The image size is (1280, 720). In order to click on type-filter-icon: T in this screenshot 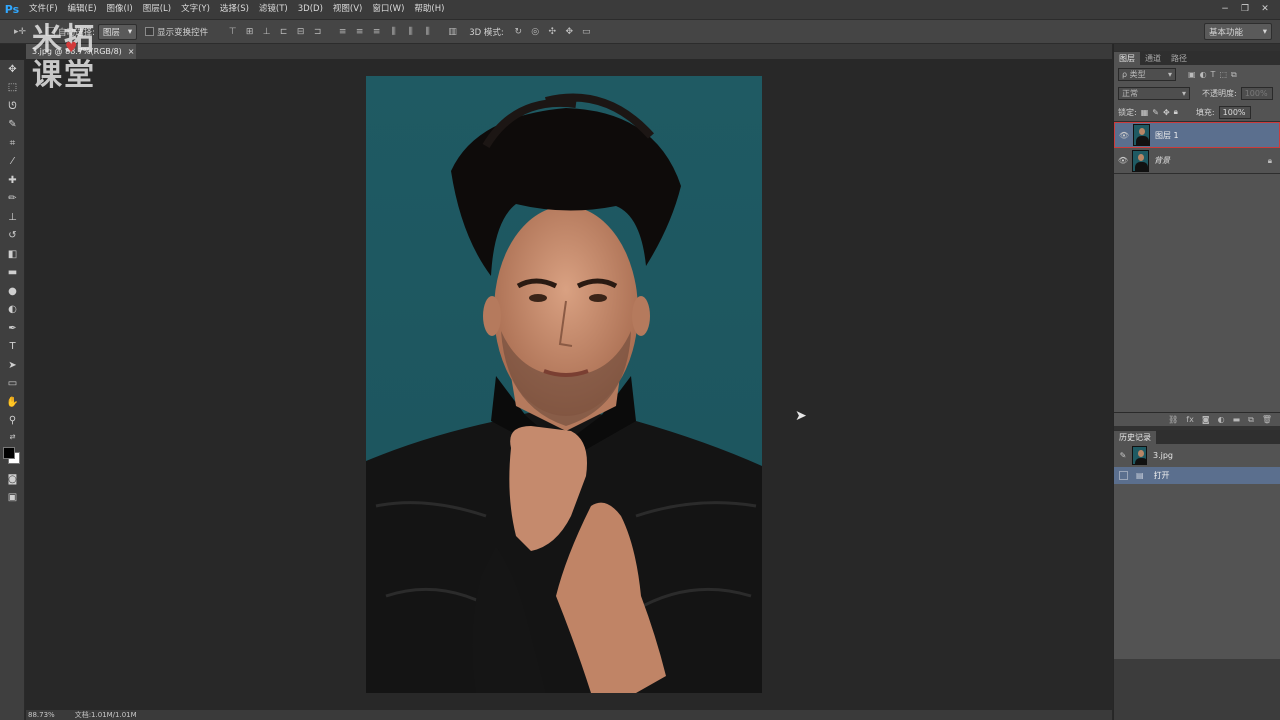, I will do `click(1213, 74)`.